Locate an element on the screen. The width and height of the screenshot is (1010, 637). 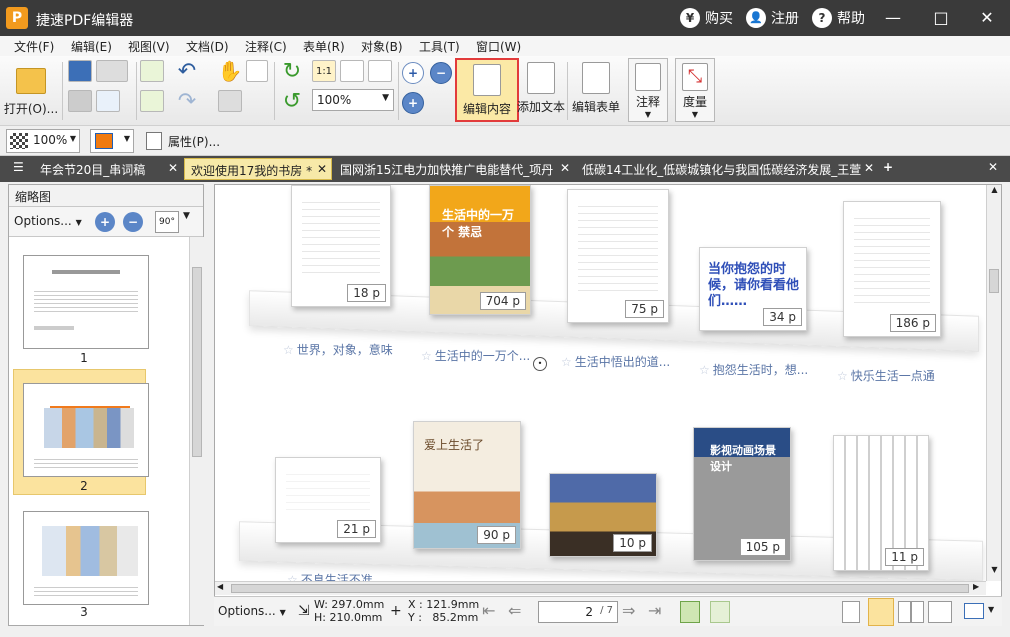
annotate-button: 注释 ▼ is located at coordinates (648, 90).